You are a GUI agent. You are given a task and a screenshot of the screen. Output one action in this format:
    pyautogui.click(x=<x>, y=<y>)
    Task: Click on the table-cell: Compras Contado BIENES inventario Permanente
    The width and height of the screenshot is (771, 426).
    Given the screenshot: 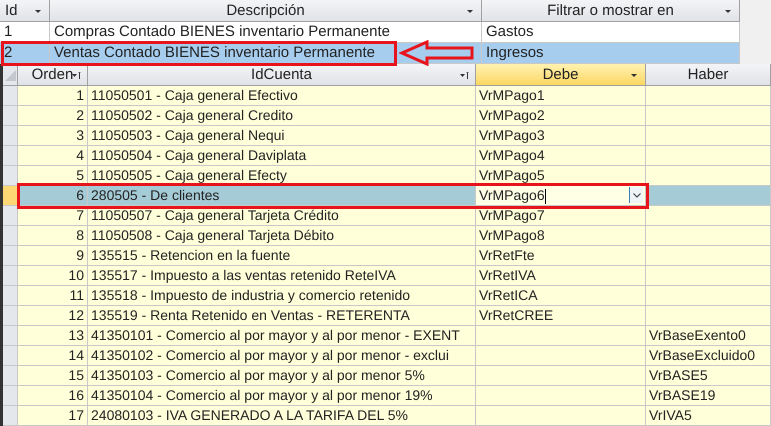 What is the action you would take?
    pyautogui.click(x=266, y=32)
    